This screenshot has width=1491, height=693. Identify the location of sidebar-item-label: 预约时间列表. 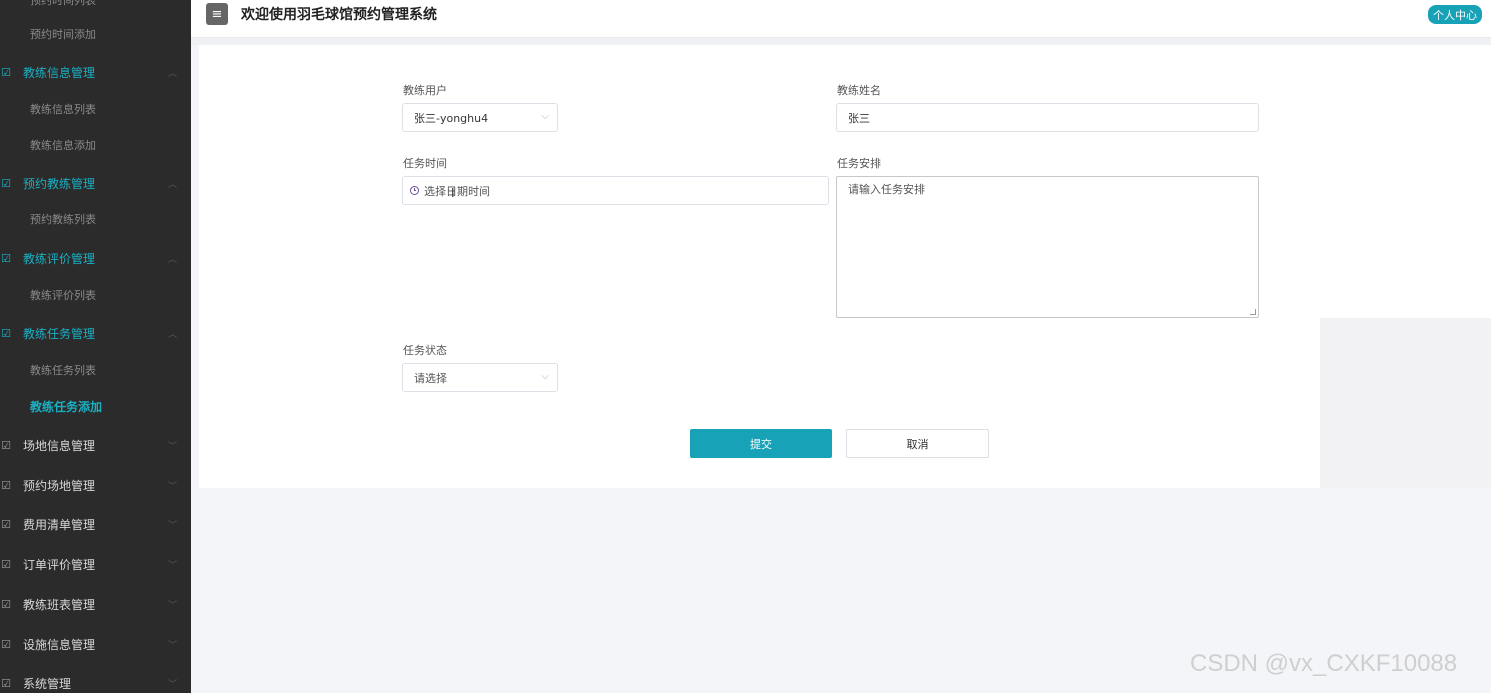
(63, 3).